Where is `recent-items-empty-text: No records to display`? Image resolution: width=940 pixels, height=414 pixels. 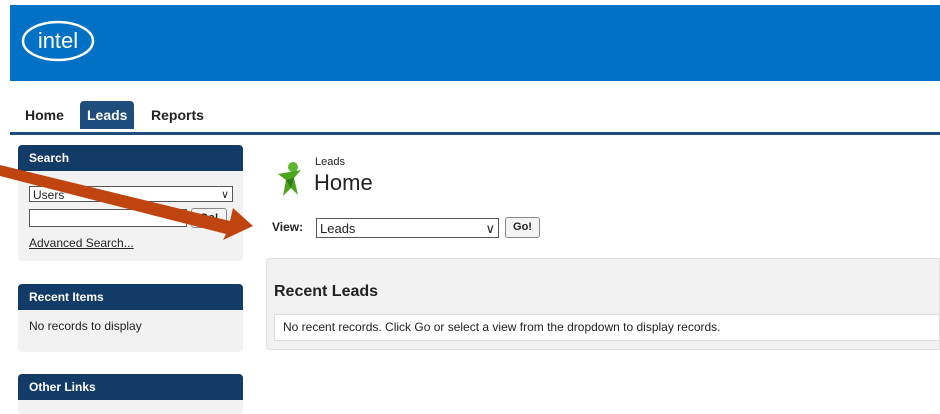
recent-items-empty-text: No records to display is located at coordinates (85, 326).